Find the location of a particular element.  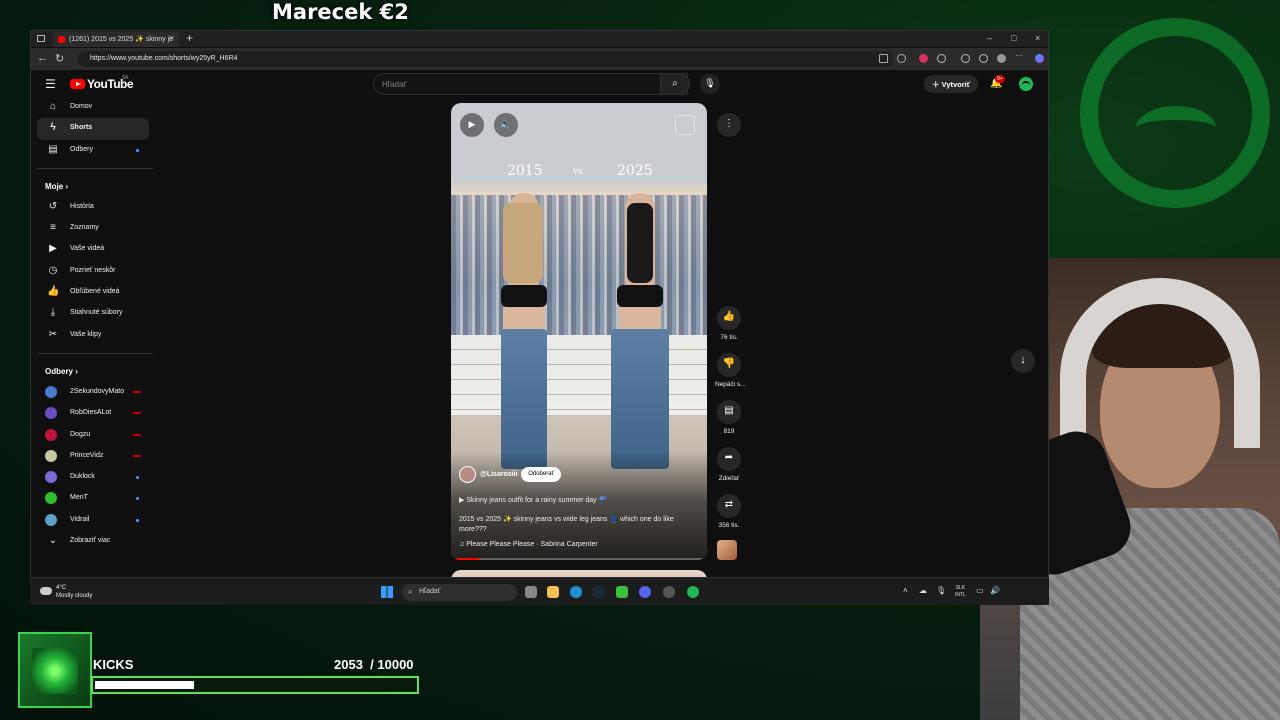

tray-overflow-icon: ˄ is located at coordinates (905, 590).